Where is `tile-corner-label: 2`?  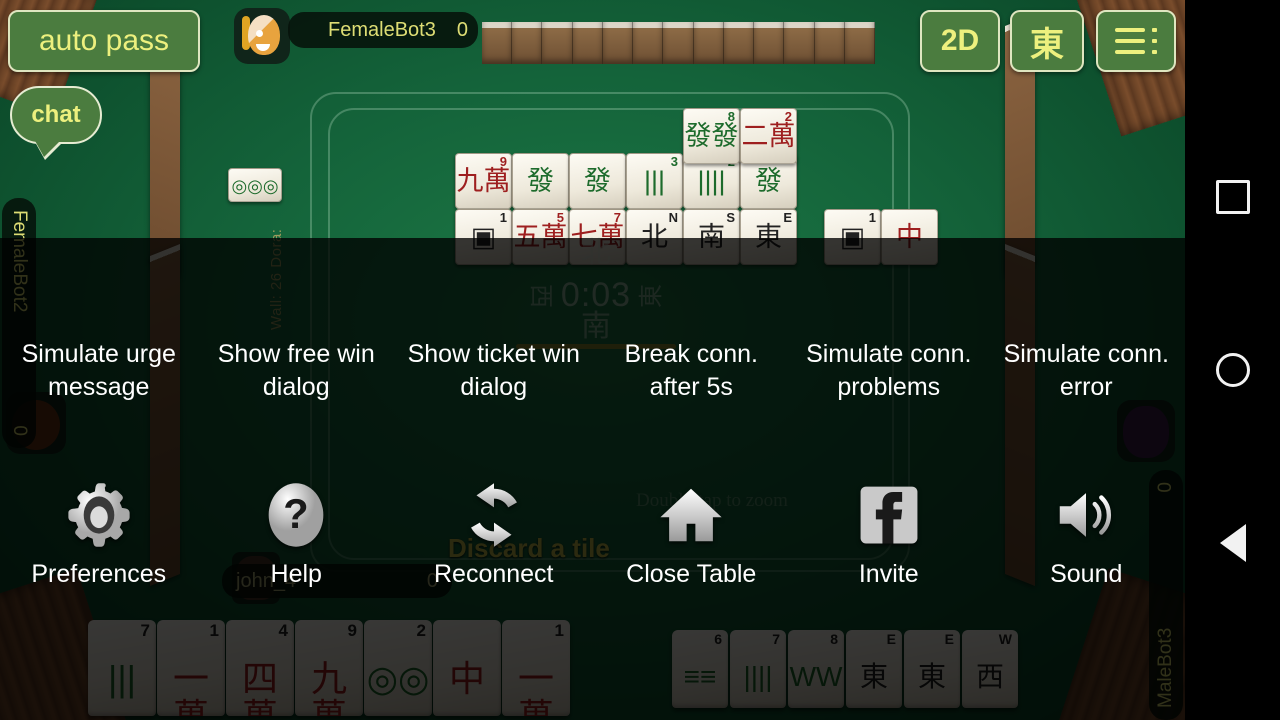
tile-corner-label: 2 is located at coordinates (788, 116).